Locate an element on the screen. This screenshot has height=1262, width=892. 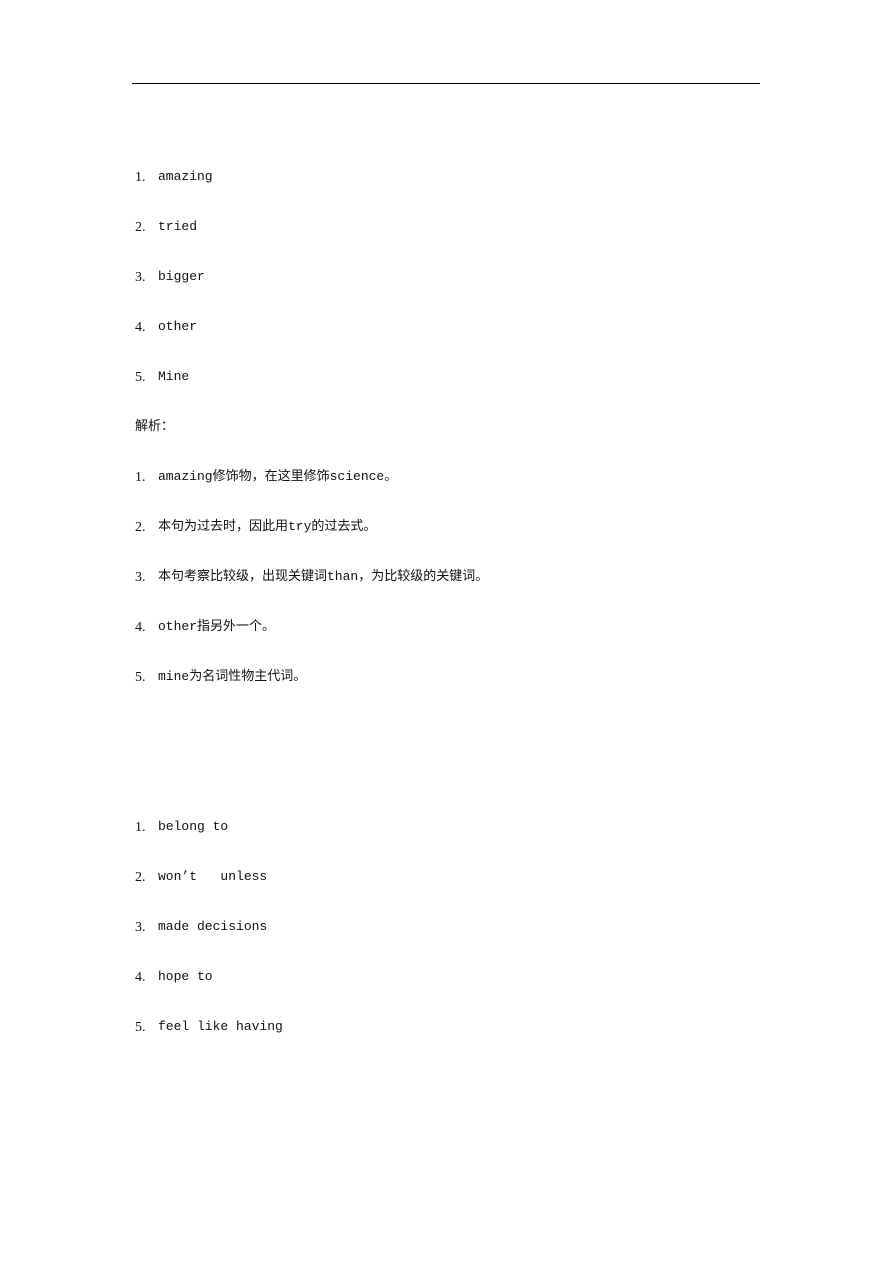
item-text: mine为名词性物主代词。 is located at coordinates (232, 676).